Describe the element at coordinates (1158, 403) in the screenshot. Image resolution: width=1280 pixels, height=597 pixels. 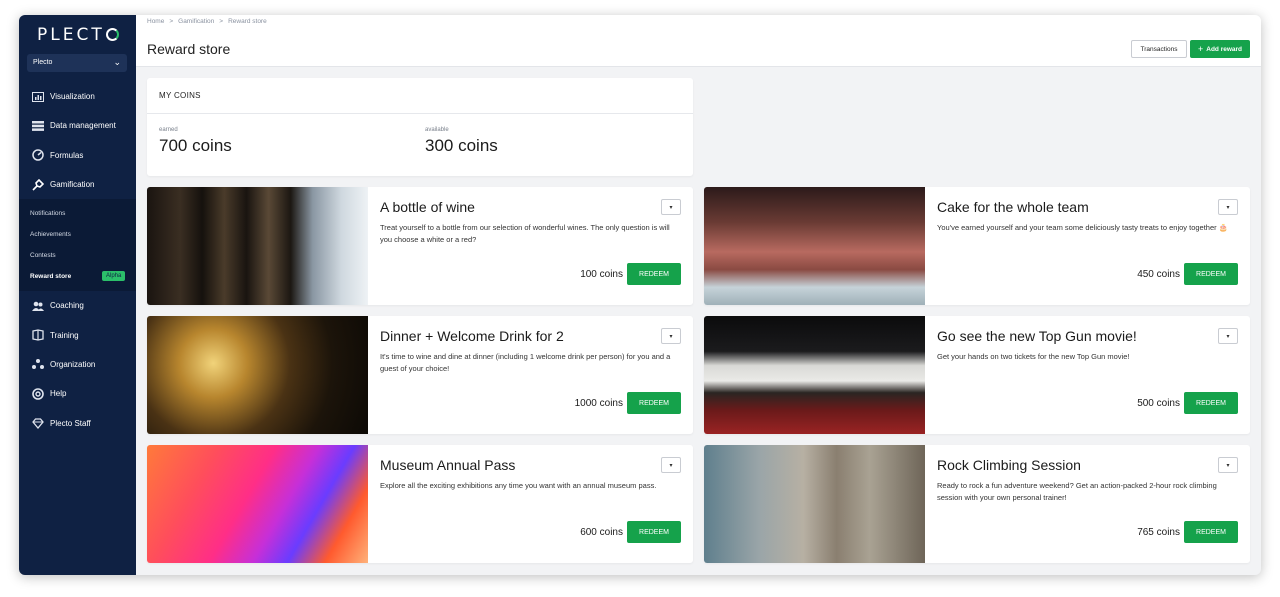
I see `reward-price: 500 coins` at that location.